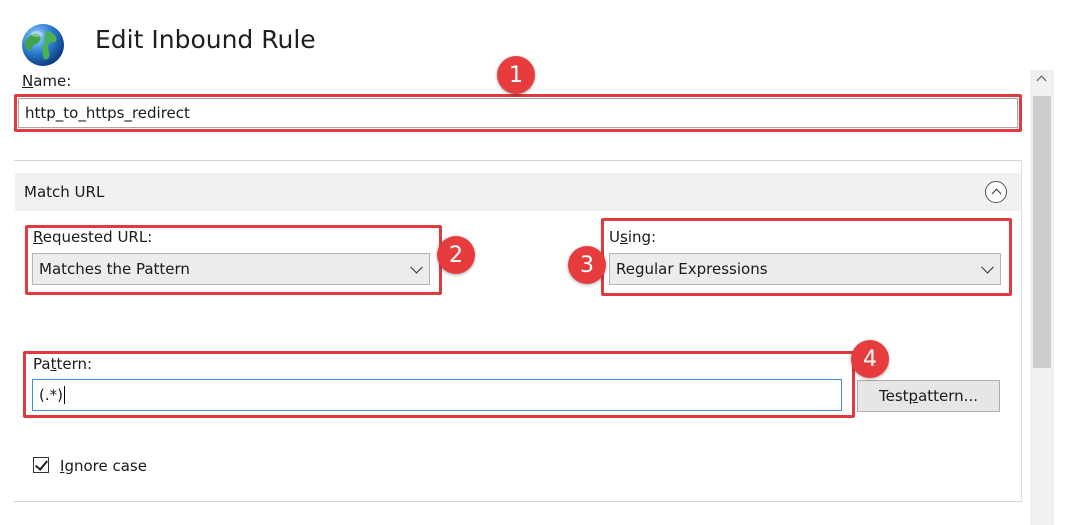  What do you see at coordinates (43, 45) in the screenshot?
I see `globe-icon` at bounding box center [43, 45].